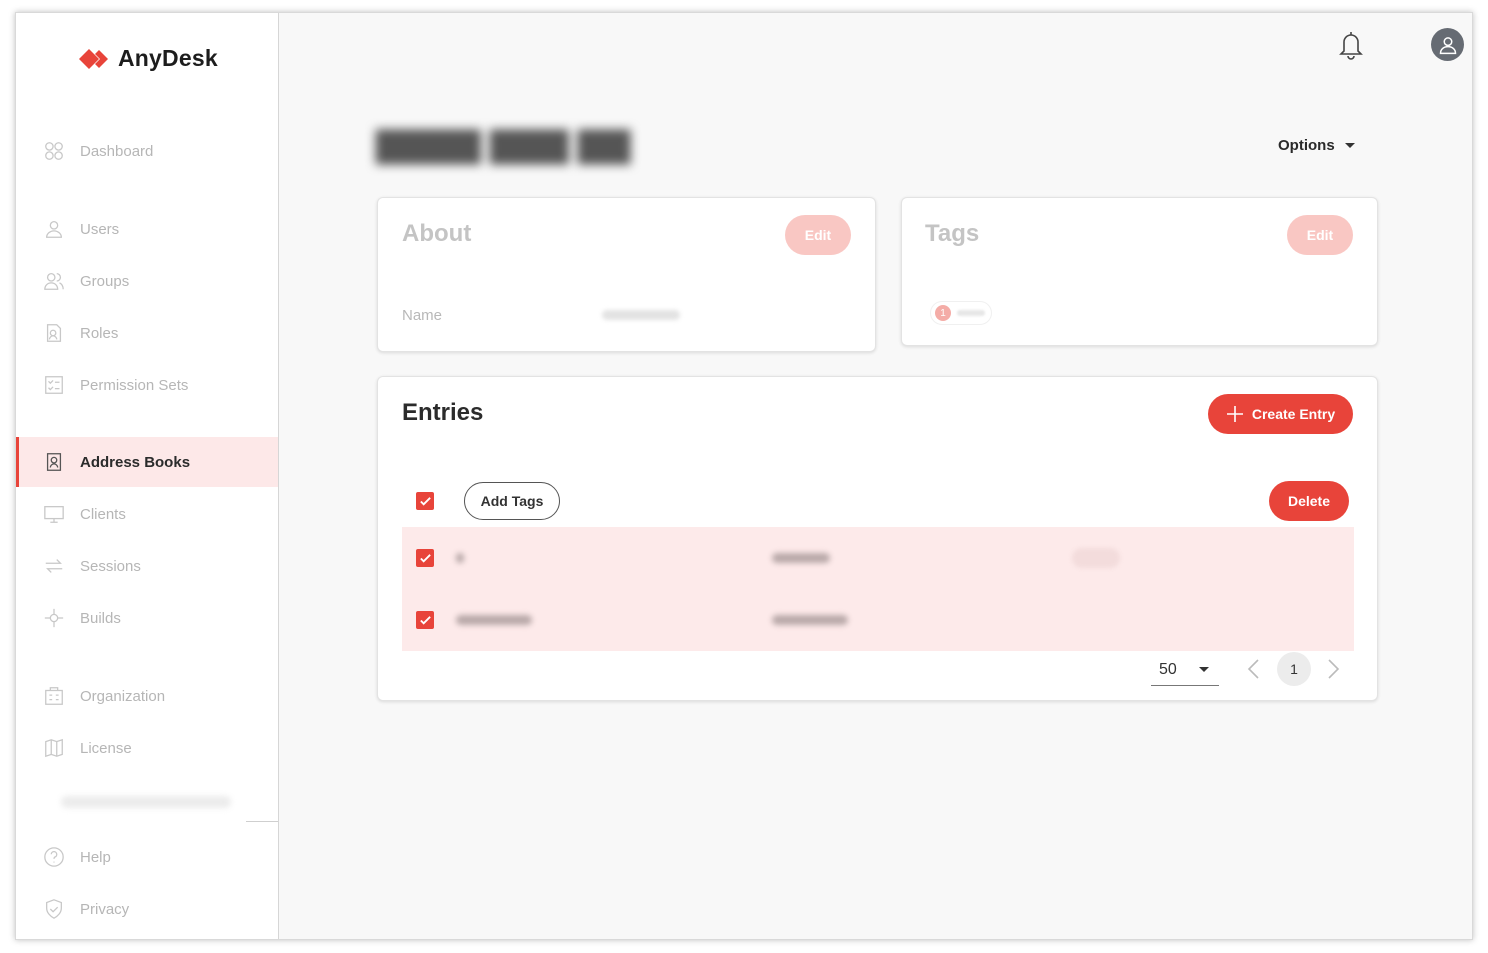 The image size is (1488, 953). Describe the element at coordinates (54, 618) in the screenshot. I see `builds-icon` at that location.